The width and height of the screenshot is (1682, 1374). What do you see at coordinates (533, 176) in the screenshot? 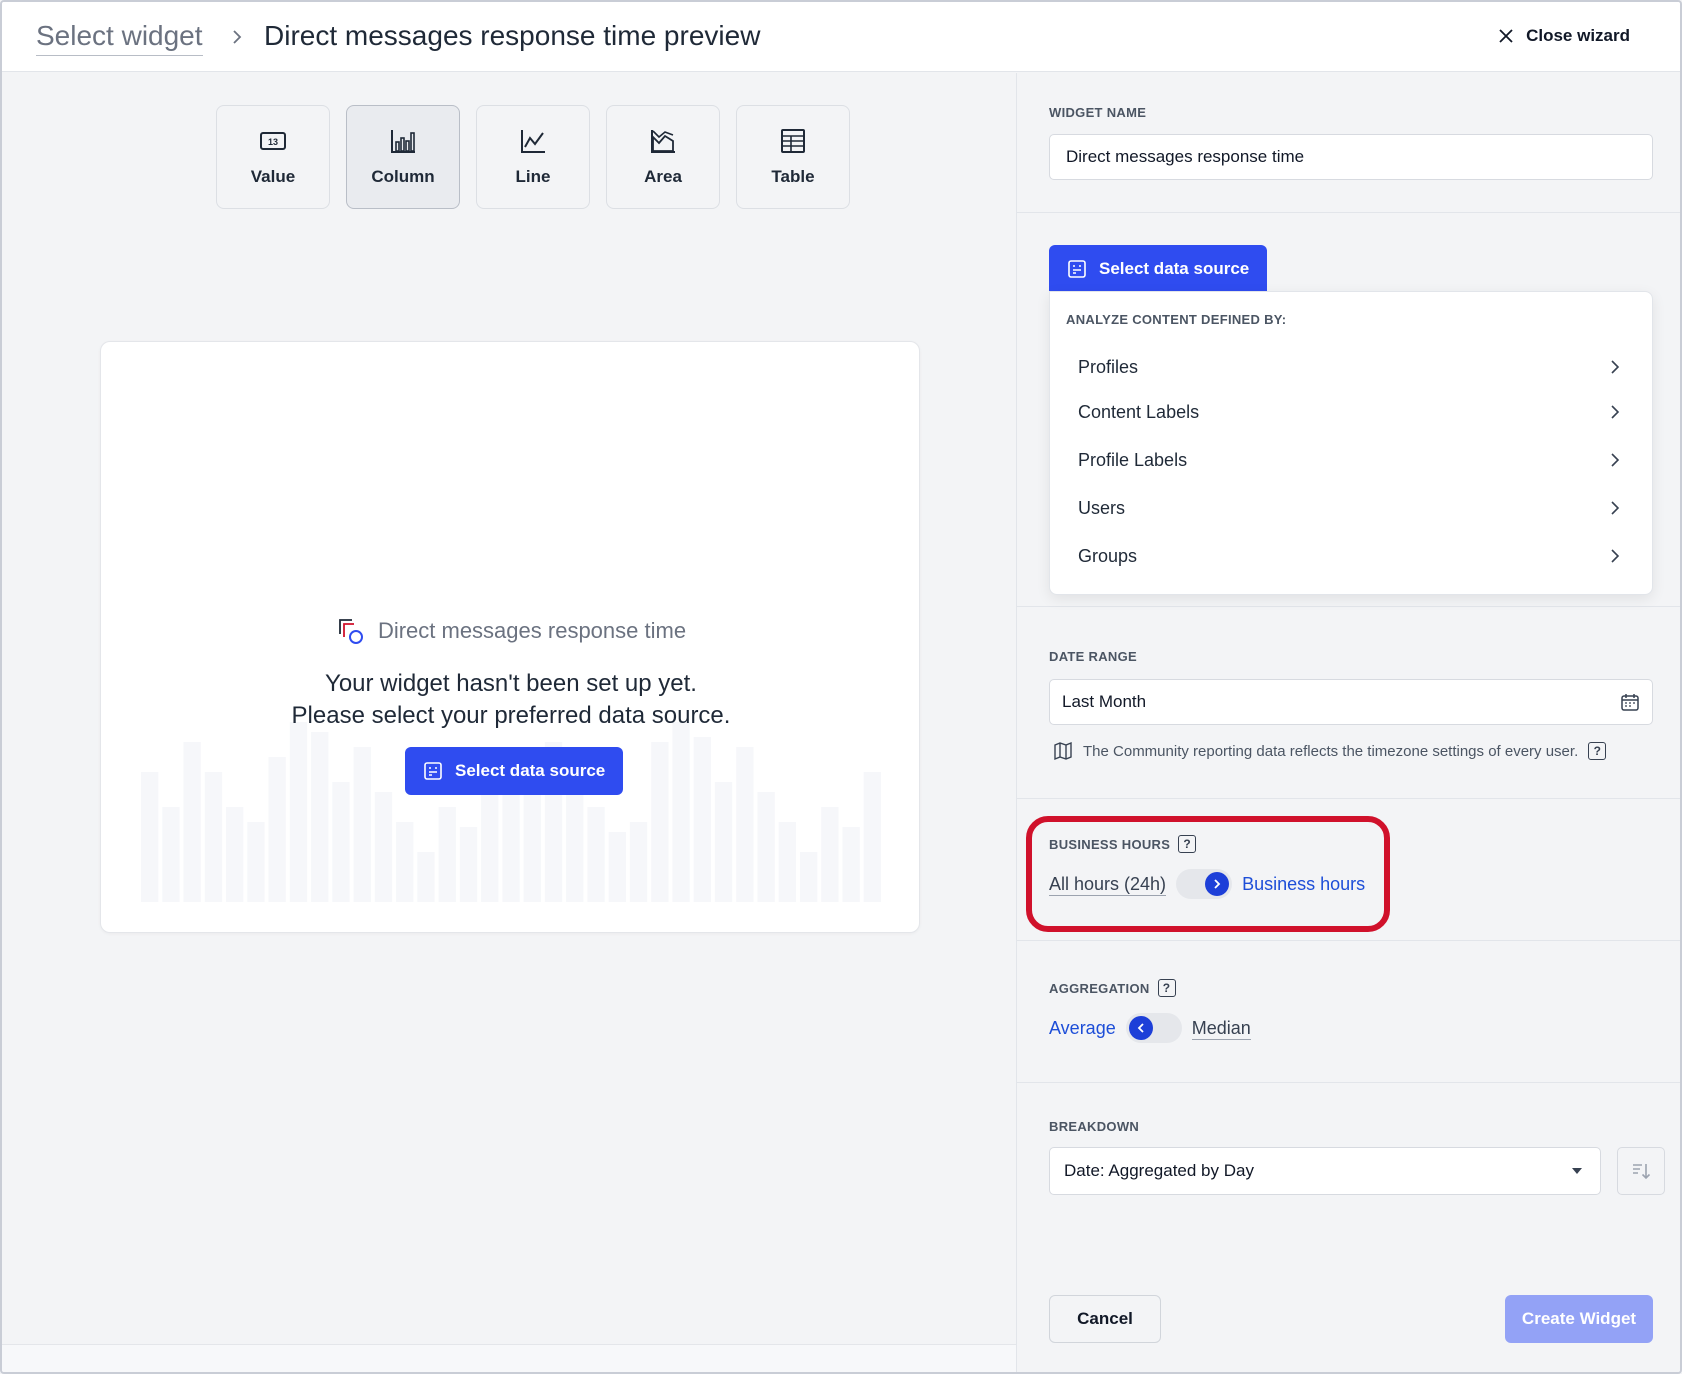
I see `widget-type-label: Line` at bounding box center [533, 176].